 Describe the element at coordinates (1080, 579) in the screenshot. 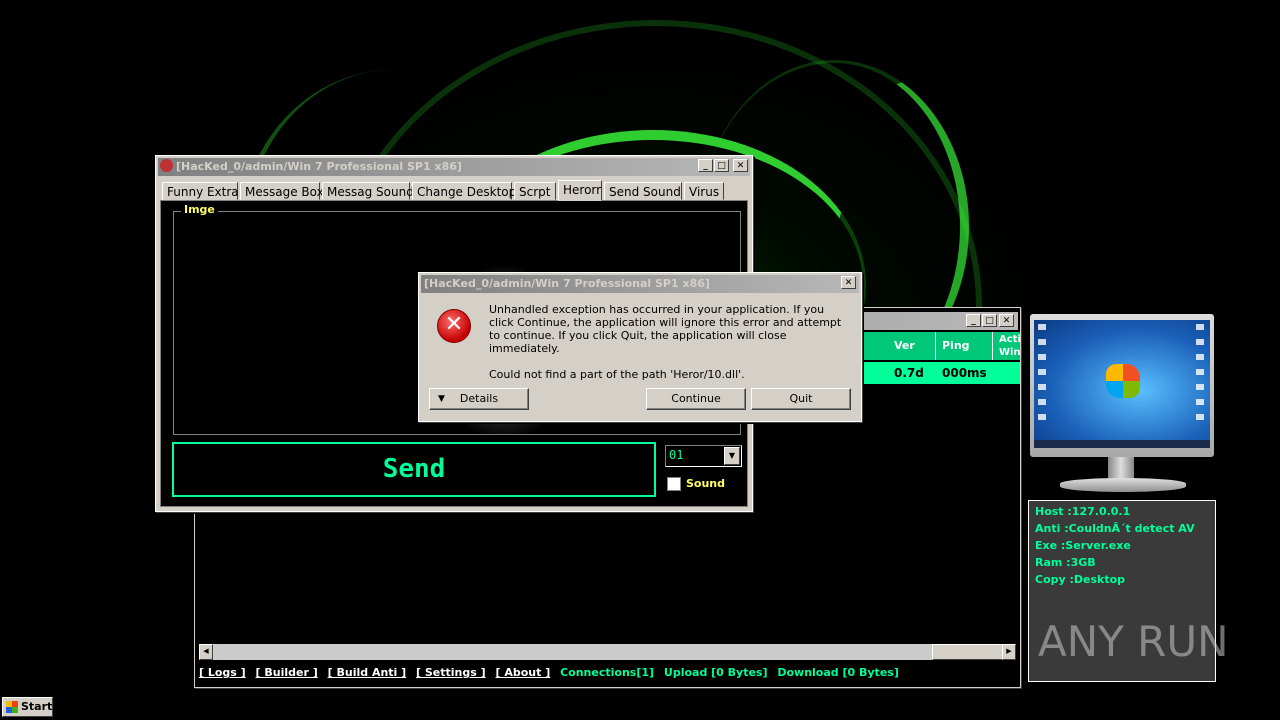

I see `info-copy: Copy :Desktop` at that location.